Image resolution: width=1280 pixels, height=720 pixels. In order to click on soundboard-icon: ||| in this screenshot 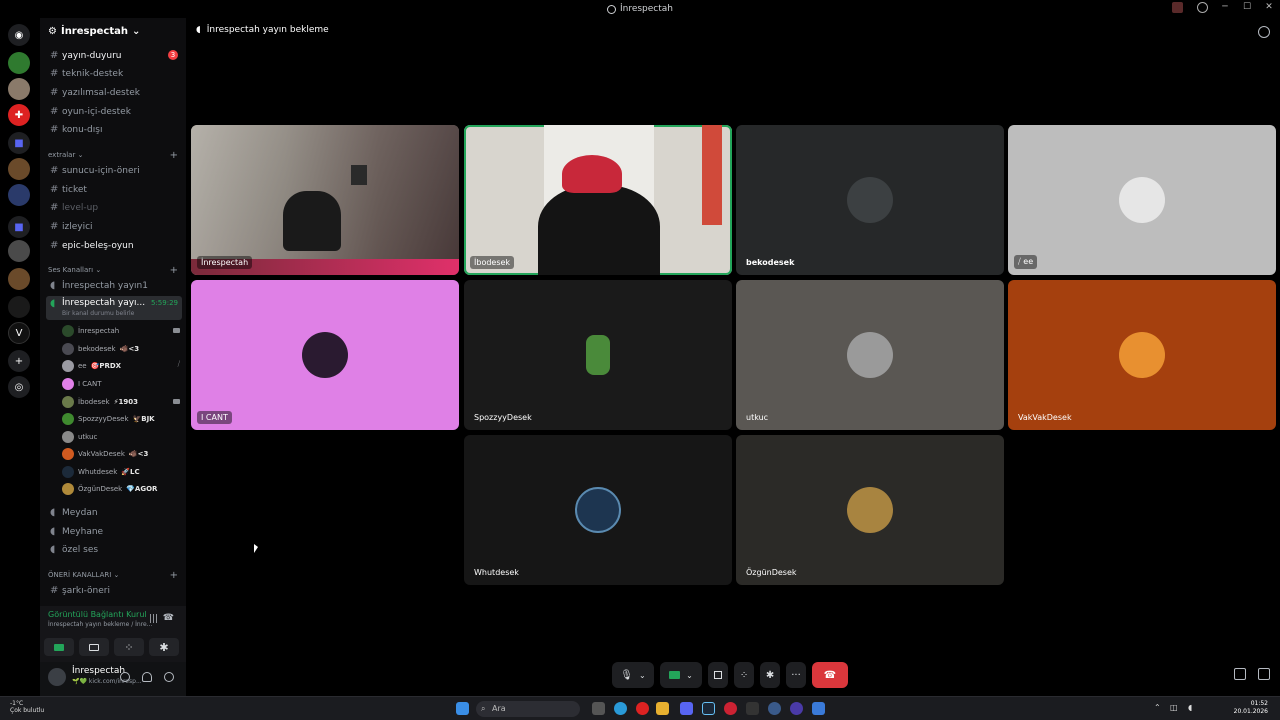, I will do `click(153, 619)`.